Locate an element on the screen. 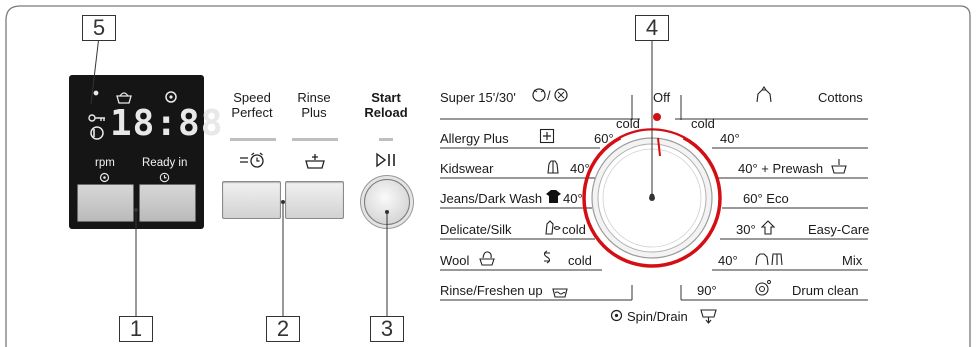  callout-5: 5 is located at coordinates (99, 28).